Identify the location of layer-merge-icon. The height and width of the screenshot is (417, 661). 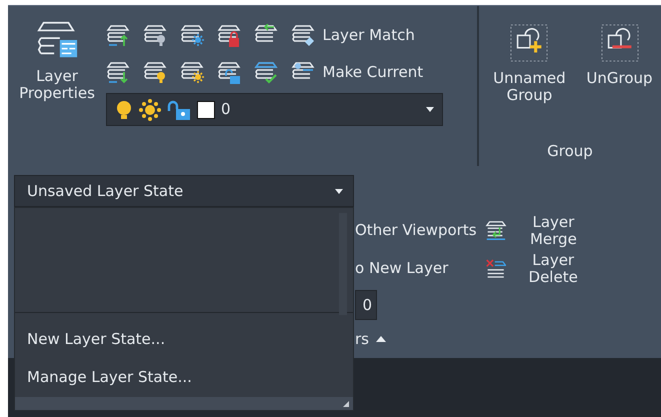
(495, 231).